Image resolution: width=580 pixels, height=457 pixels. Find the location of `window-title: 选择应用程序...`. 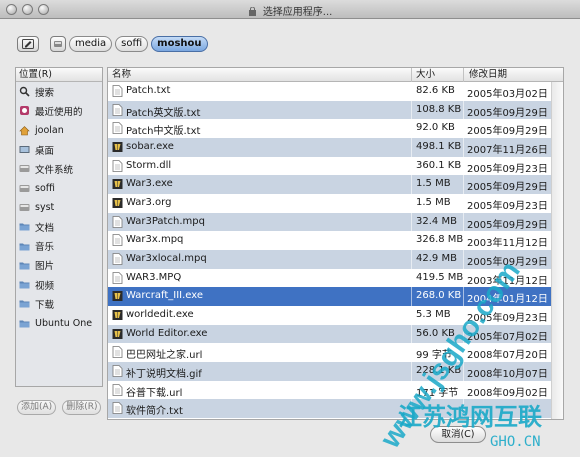

window-title: 选择应用程序... is located at coordinates (297, 12).